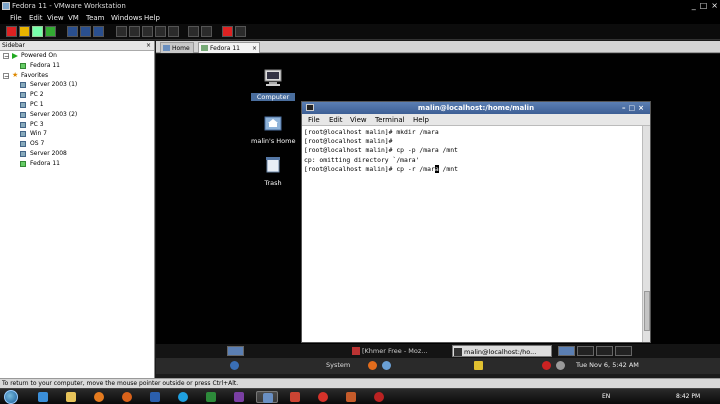 Image resolution: width=720 pixels, height=404 pixels. Describe the element at coordinates (360, 6) in the screenshot. I see `vmware-title-bar: Fedora 11 - VMware Workstation _ □ ×` at that location.